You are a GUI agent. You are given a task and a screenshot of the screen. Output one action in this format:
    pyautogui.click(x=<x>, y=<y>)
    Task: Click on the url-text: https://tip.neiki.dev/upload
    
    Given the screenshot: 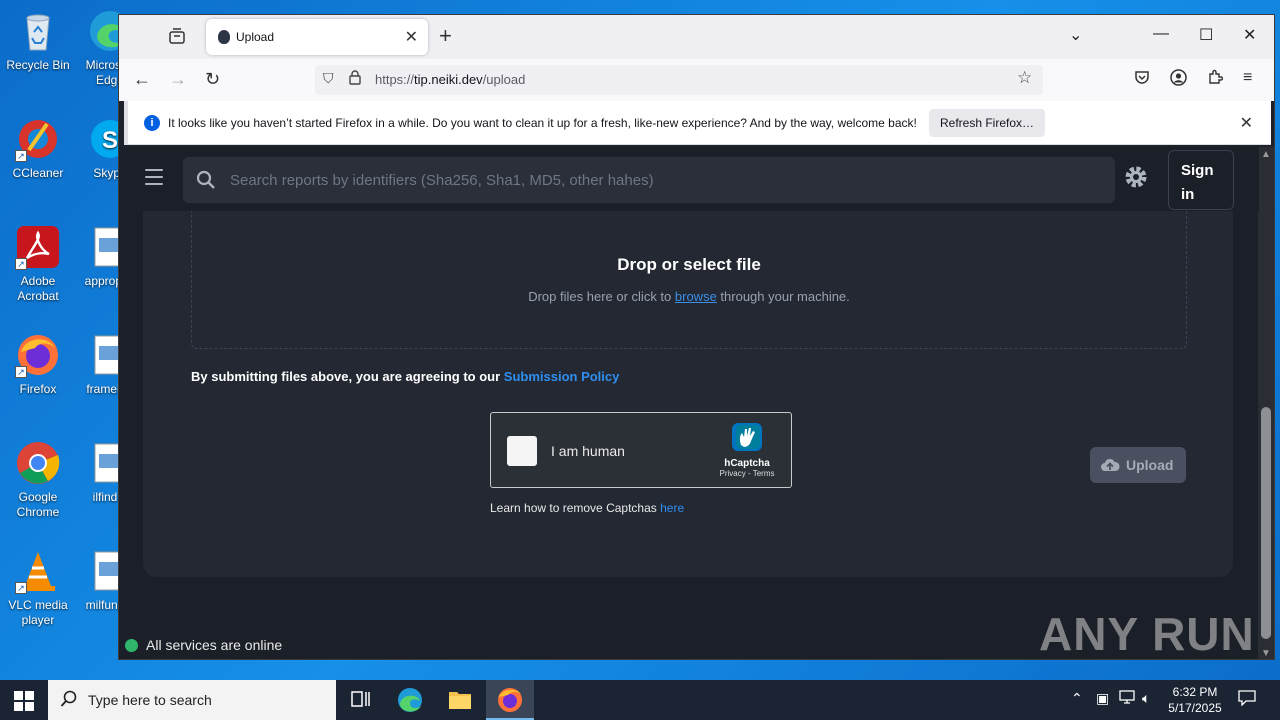 What is the action you would take?
    pyautogui.click(x=450, y=79)
    